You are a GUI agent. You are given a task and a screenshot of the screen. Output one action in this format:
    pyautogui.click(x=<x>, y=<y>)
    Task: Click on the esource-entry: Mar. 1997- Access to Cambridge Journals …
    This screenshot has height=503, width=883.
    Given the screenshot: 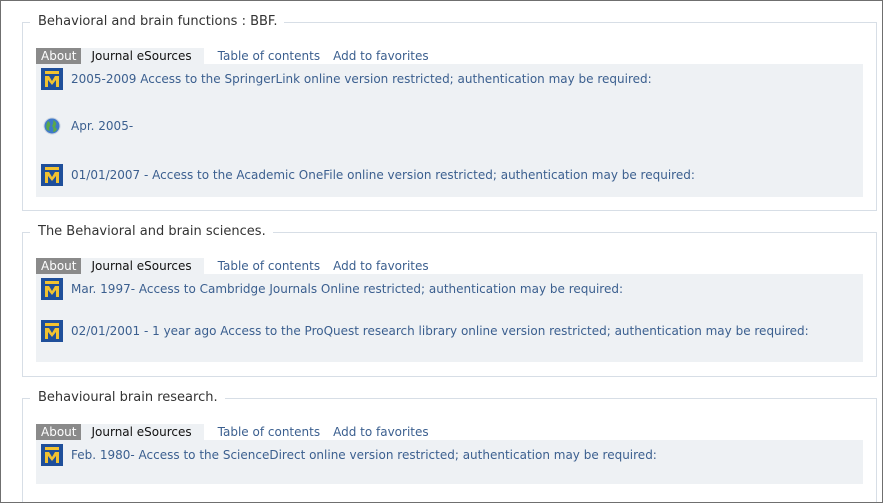 What is the action you would take?
    pyautogui.click(x=332, y=289)
    